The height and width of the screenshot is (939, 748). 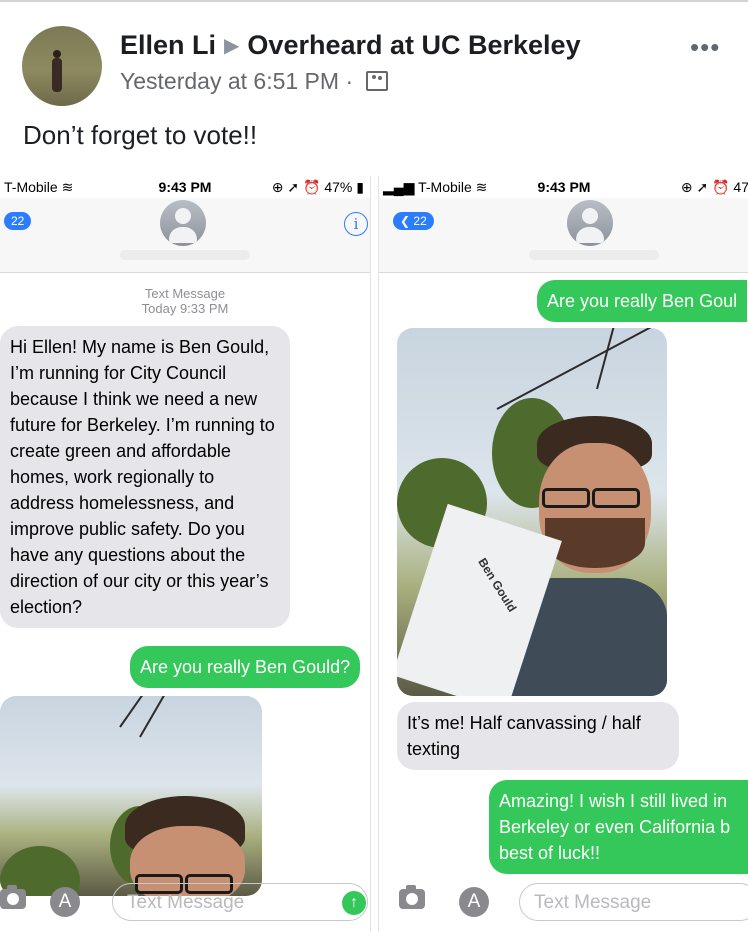 What do you see at coordinates (168, 45) in the screenshot?
I see `author-name: Ellen Li` at bounding box center [168, 45].